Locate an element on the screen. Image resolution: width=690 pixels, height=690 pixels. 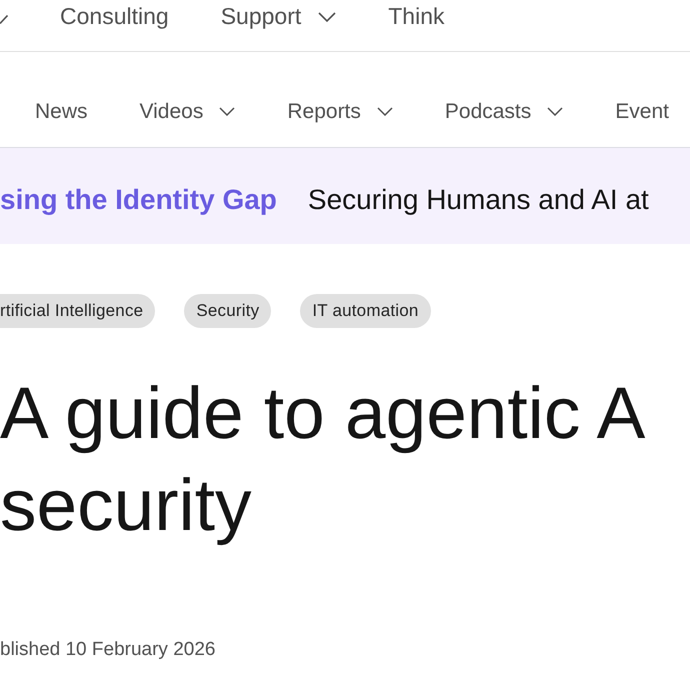
nav-link: Videos is located at coordinates (188, 111).